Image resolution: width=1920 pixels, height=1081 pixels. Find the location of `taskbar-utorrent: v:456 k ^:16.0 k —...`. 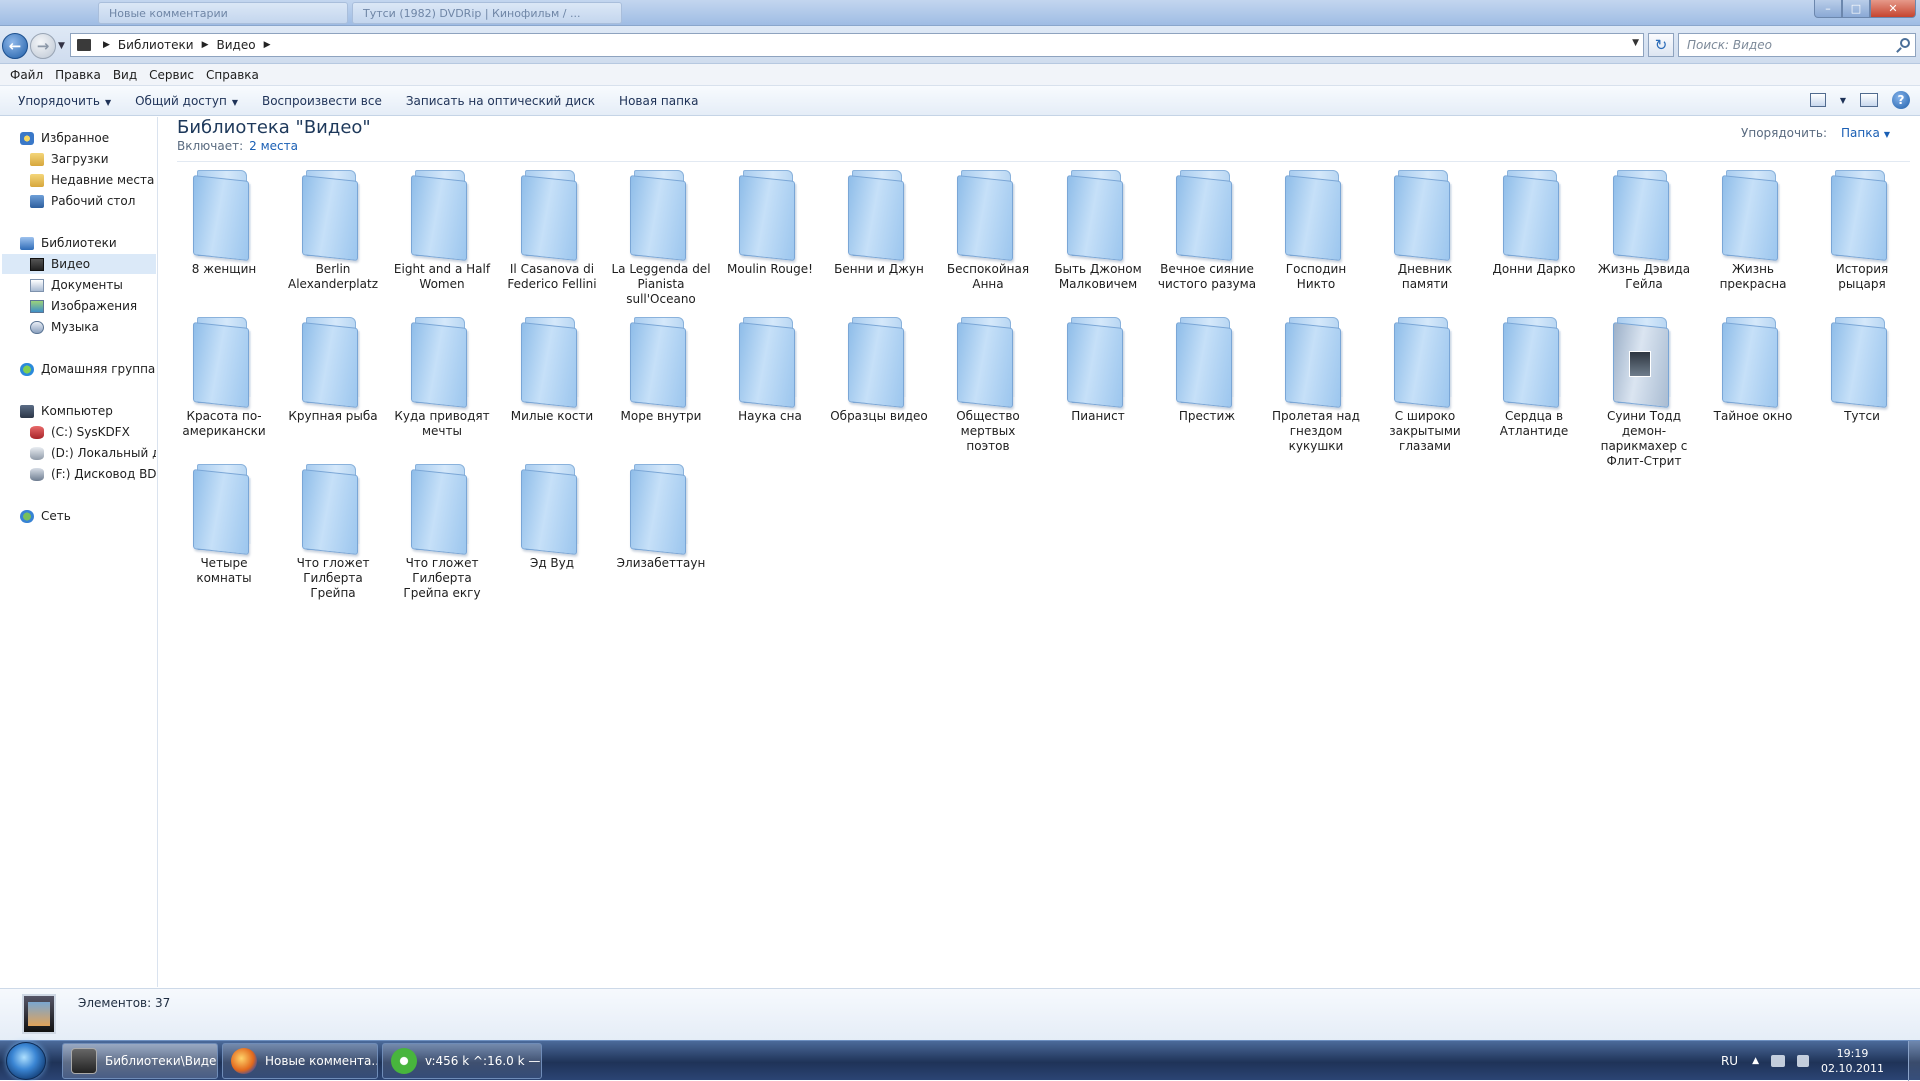

taskbar-utorrent: v:456 k ^:16.0 k —... is located at coordinates (462, 1061).